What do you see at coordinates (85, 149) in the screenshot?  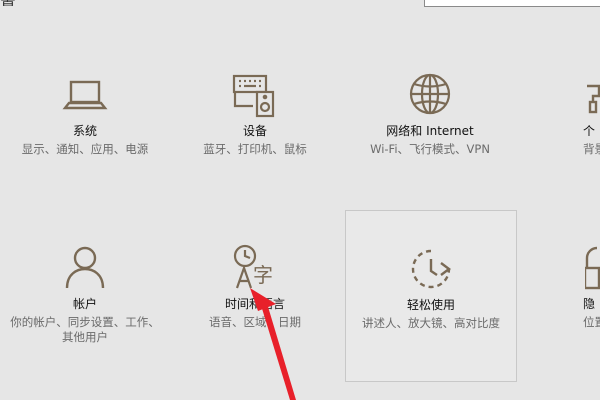 I see `tile-description: 显示、通知、应用、电源` at bounding box center [85, 149].